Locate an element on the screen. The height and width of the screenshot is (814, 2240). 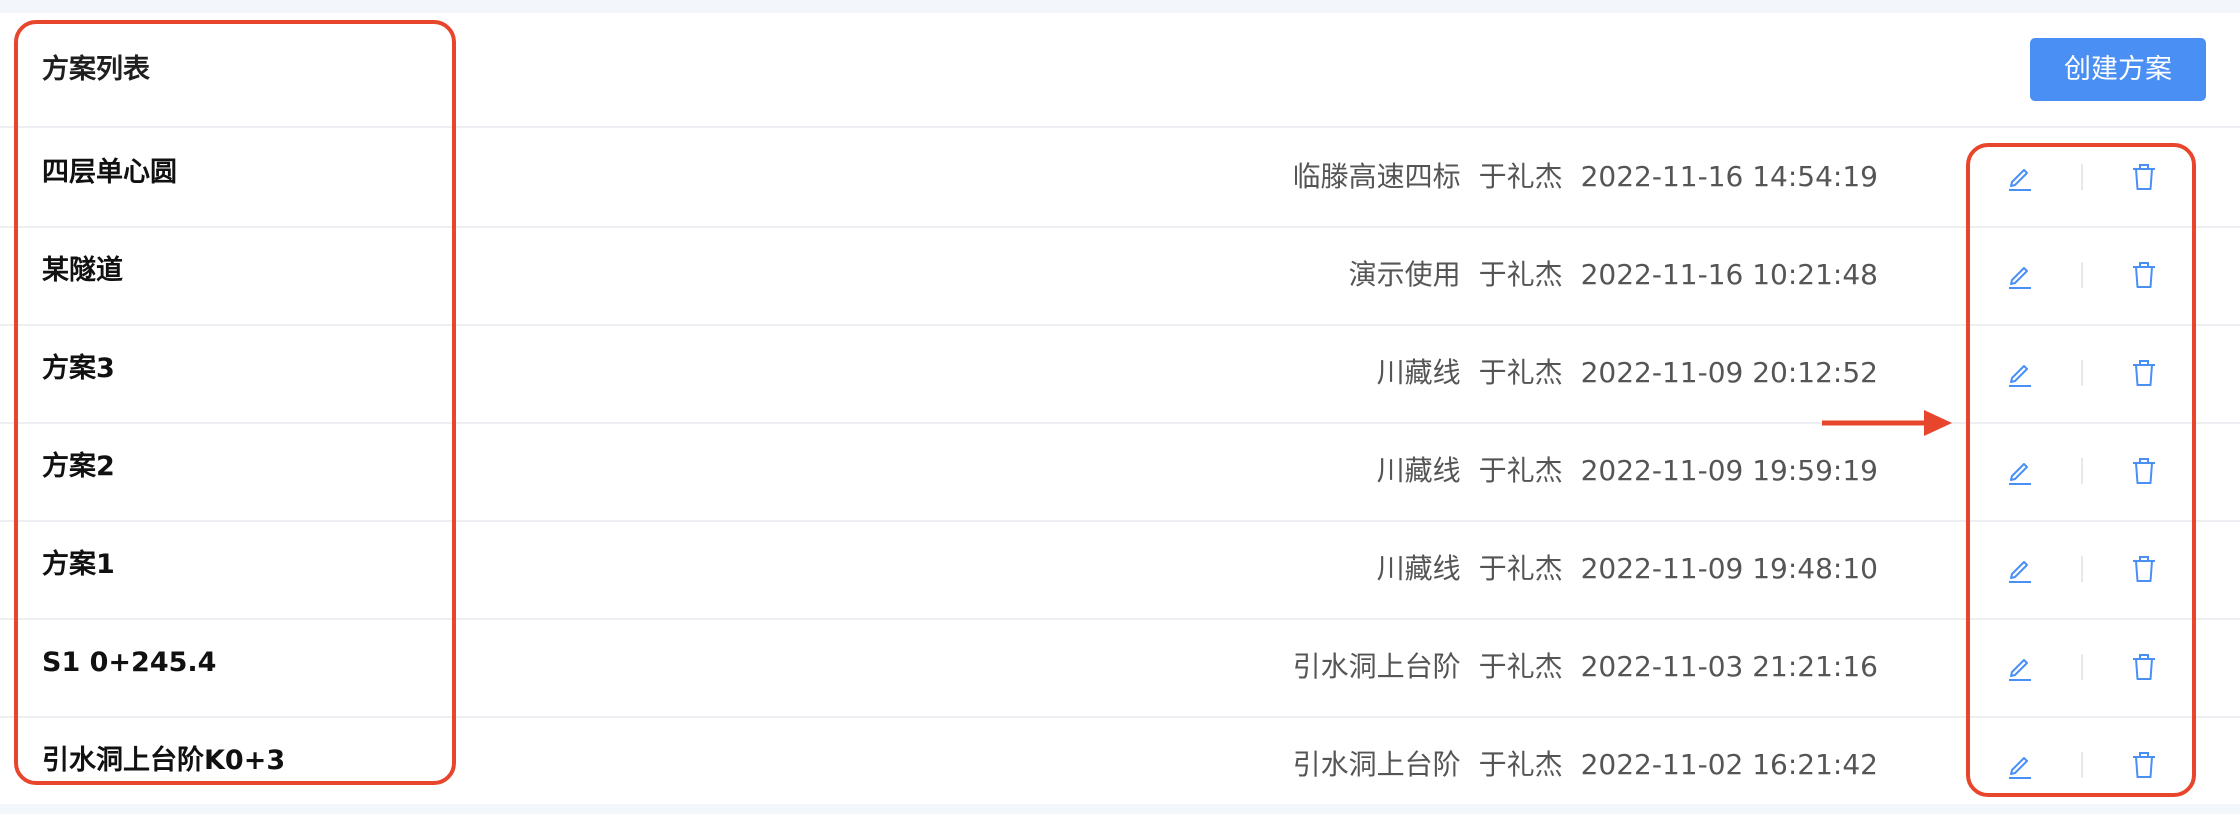
scheme-meta: 川藏线 于礼杰 2022-11-09 20:12:52 is located at coordinates (1627, 373).